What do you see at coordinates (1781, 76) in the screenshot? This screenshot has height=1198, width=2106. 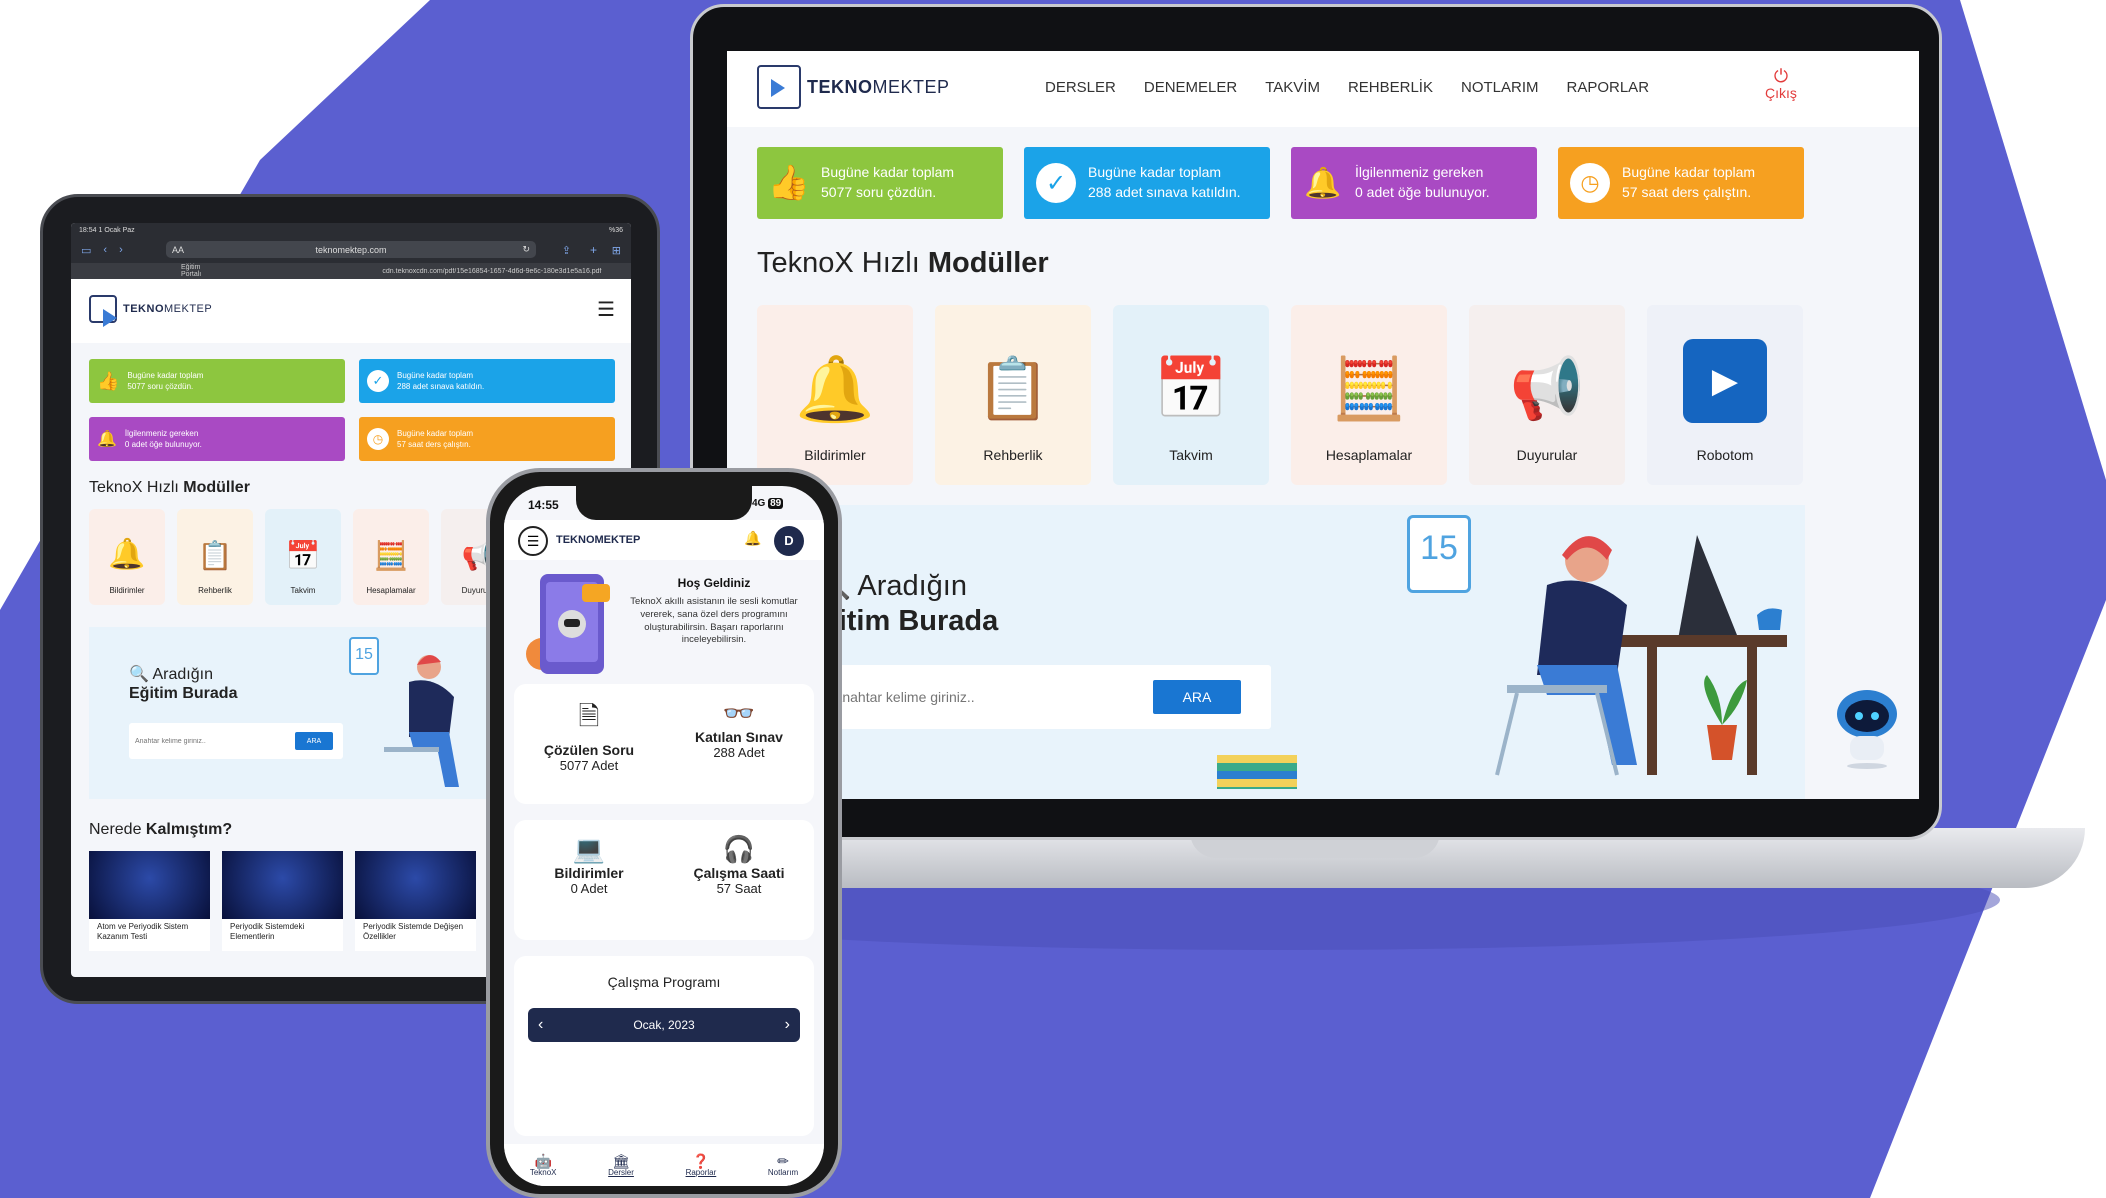 I see `power-icon: ⏻` at bounding box center [1781, 76].